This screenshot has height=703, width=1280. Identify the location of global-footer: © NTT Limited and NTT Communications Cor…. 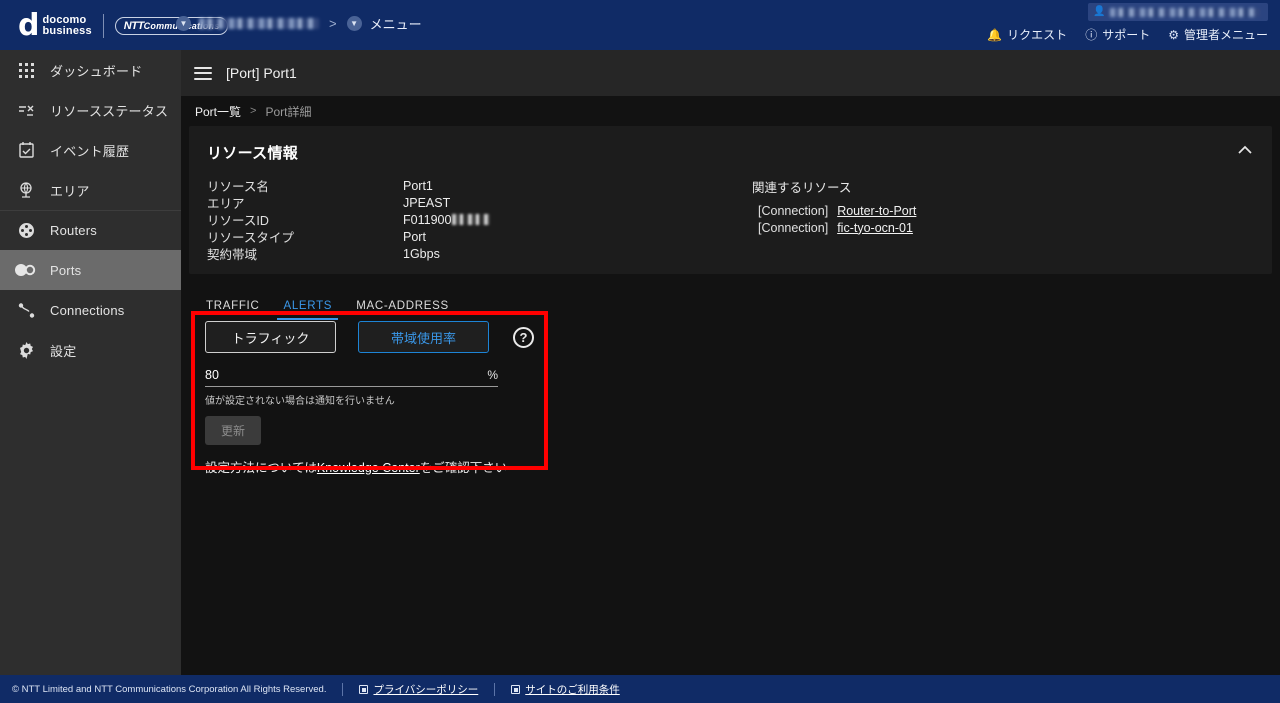
(640, 689).